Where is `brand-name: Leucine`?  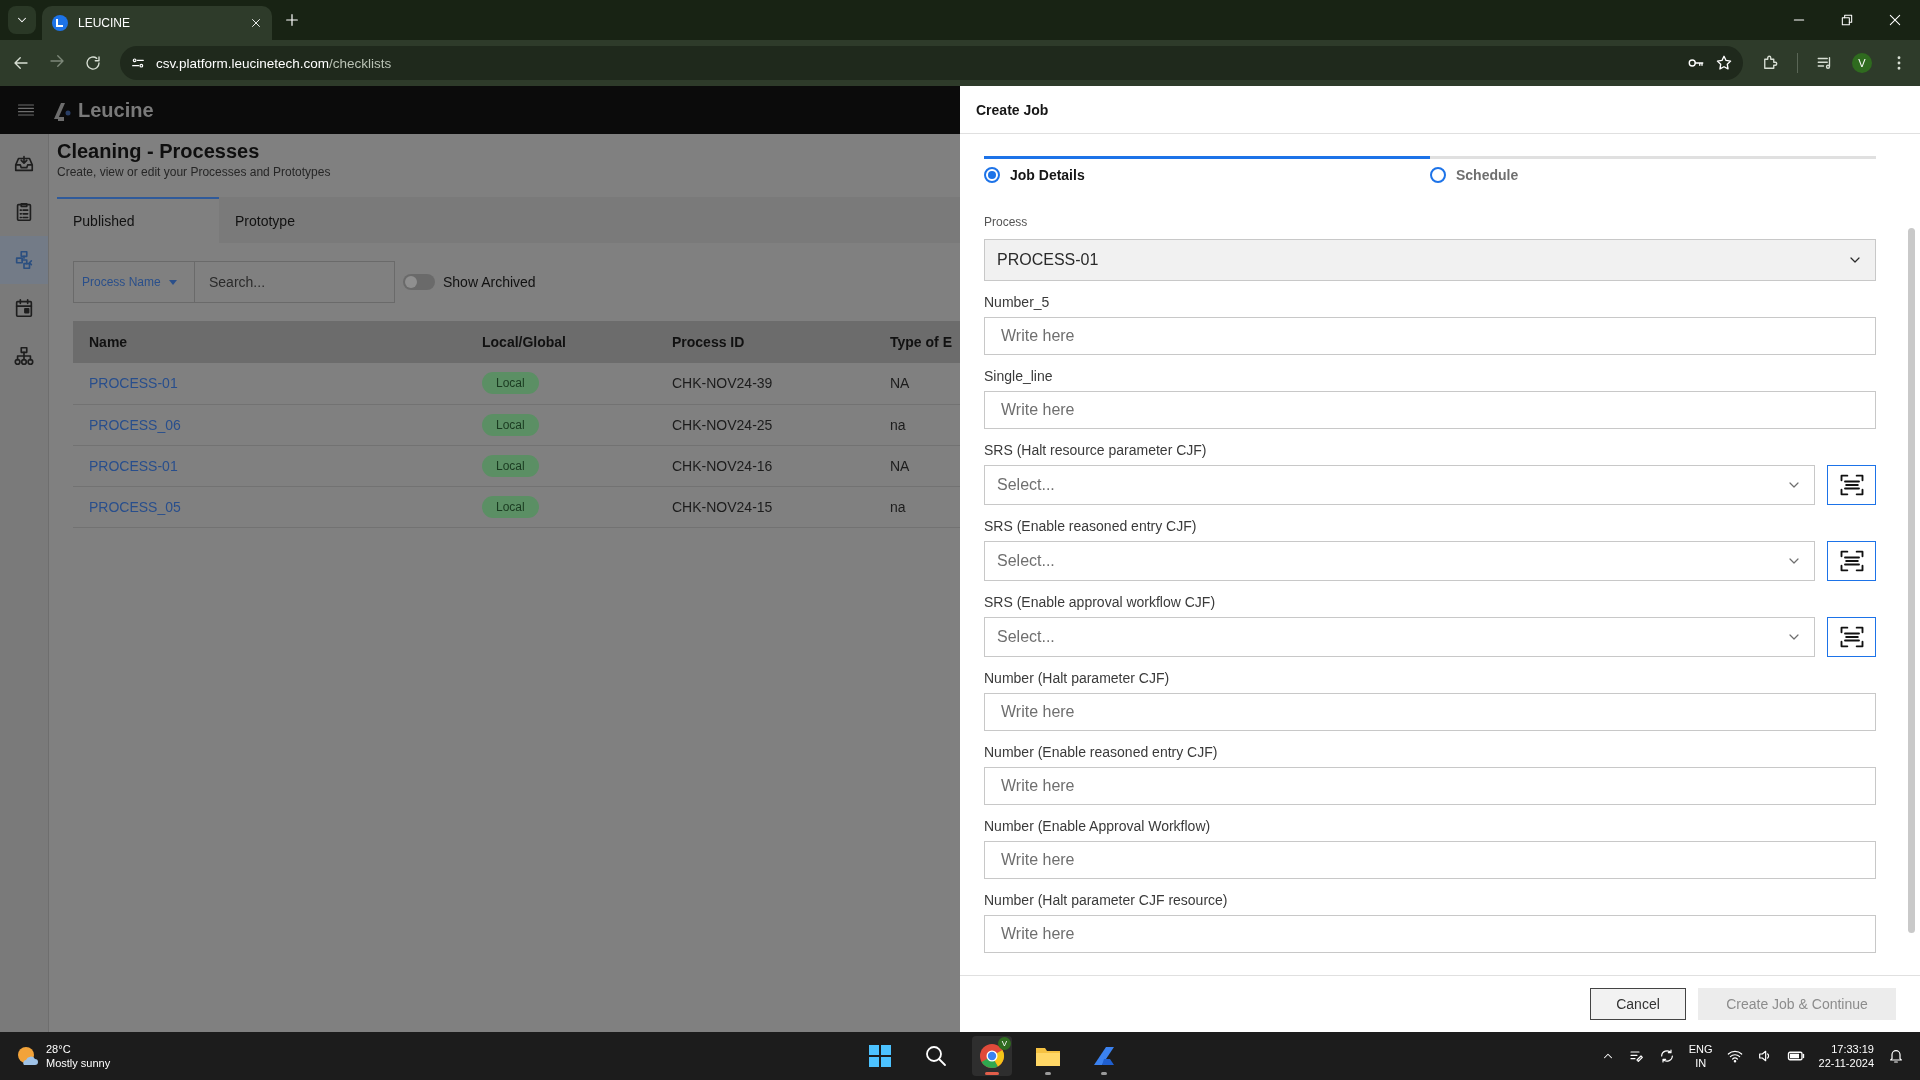 brand-name: Leucine is located at coordinates (116, 110).